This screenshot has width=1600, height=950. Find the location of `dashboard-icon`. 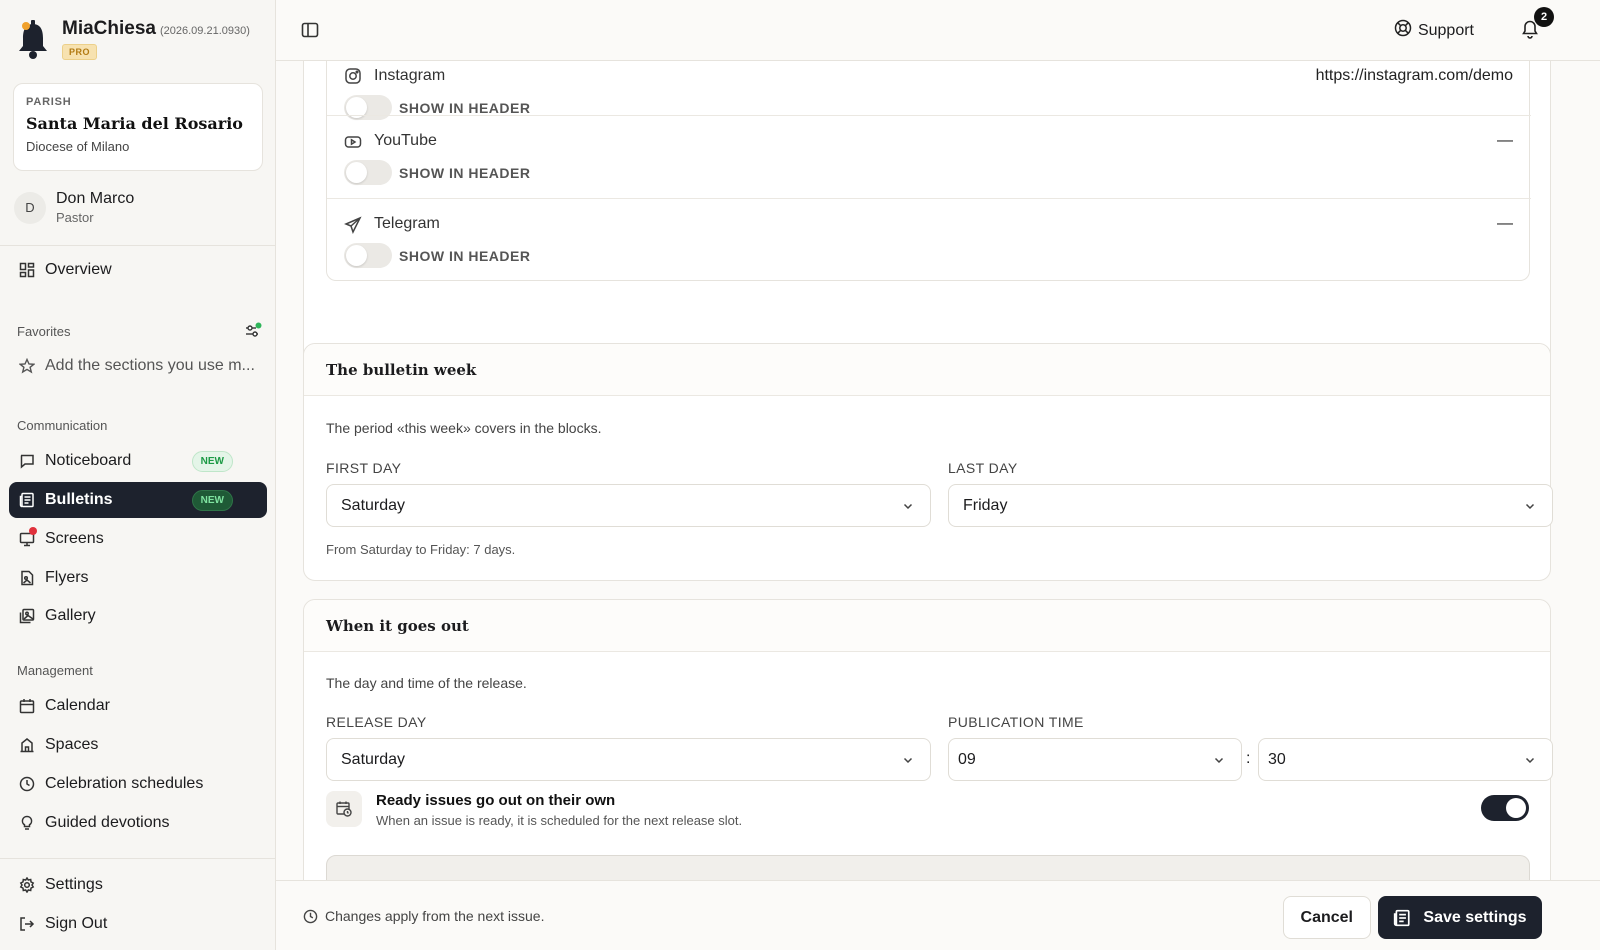

dashboard-icon is located at coordinates (26, 270).